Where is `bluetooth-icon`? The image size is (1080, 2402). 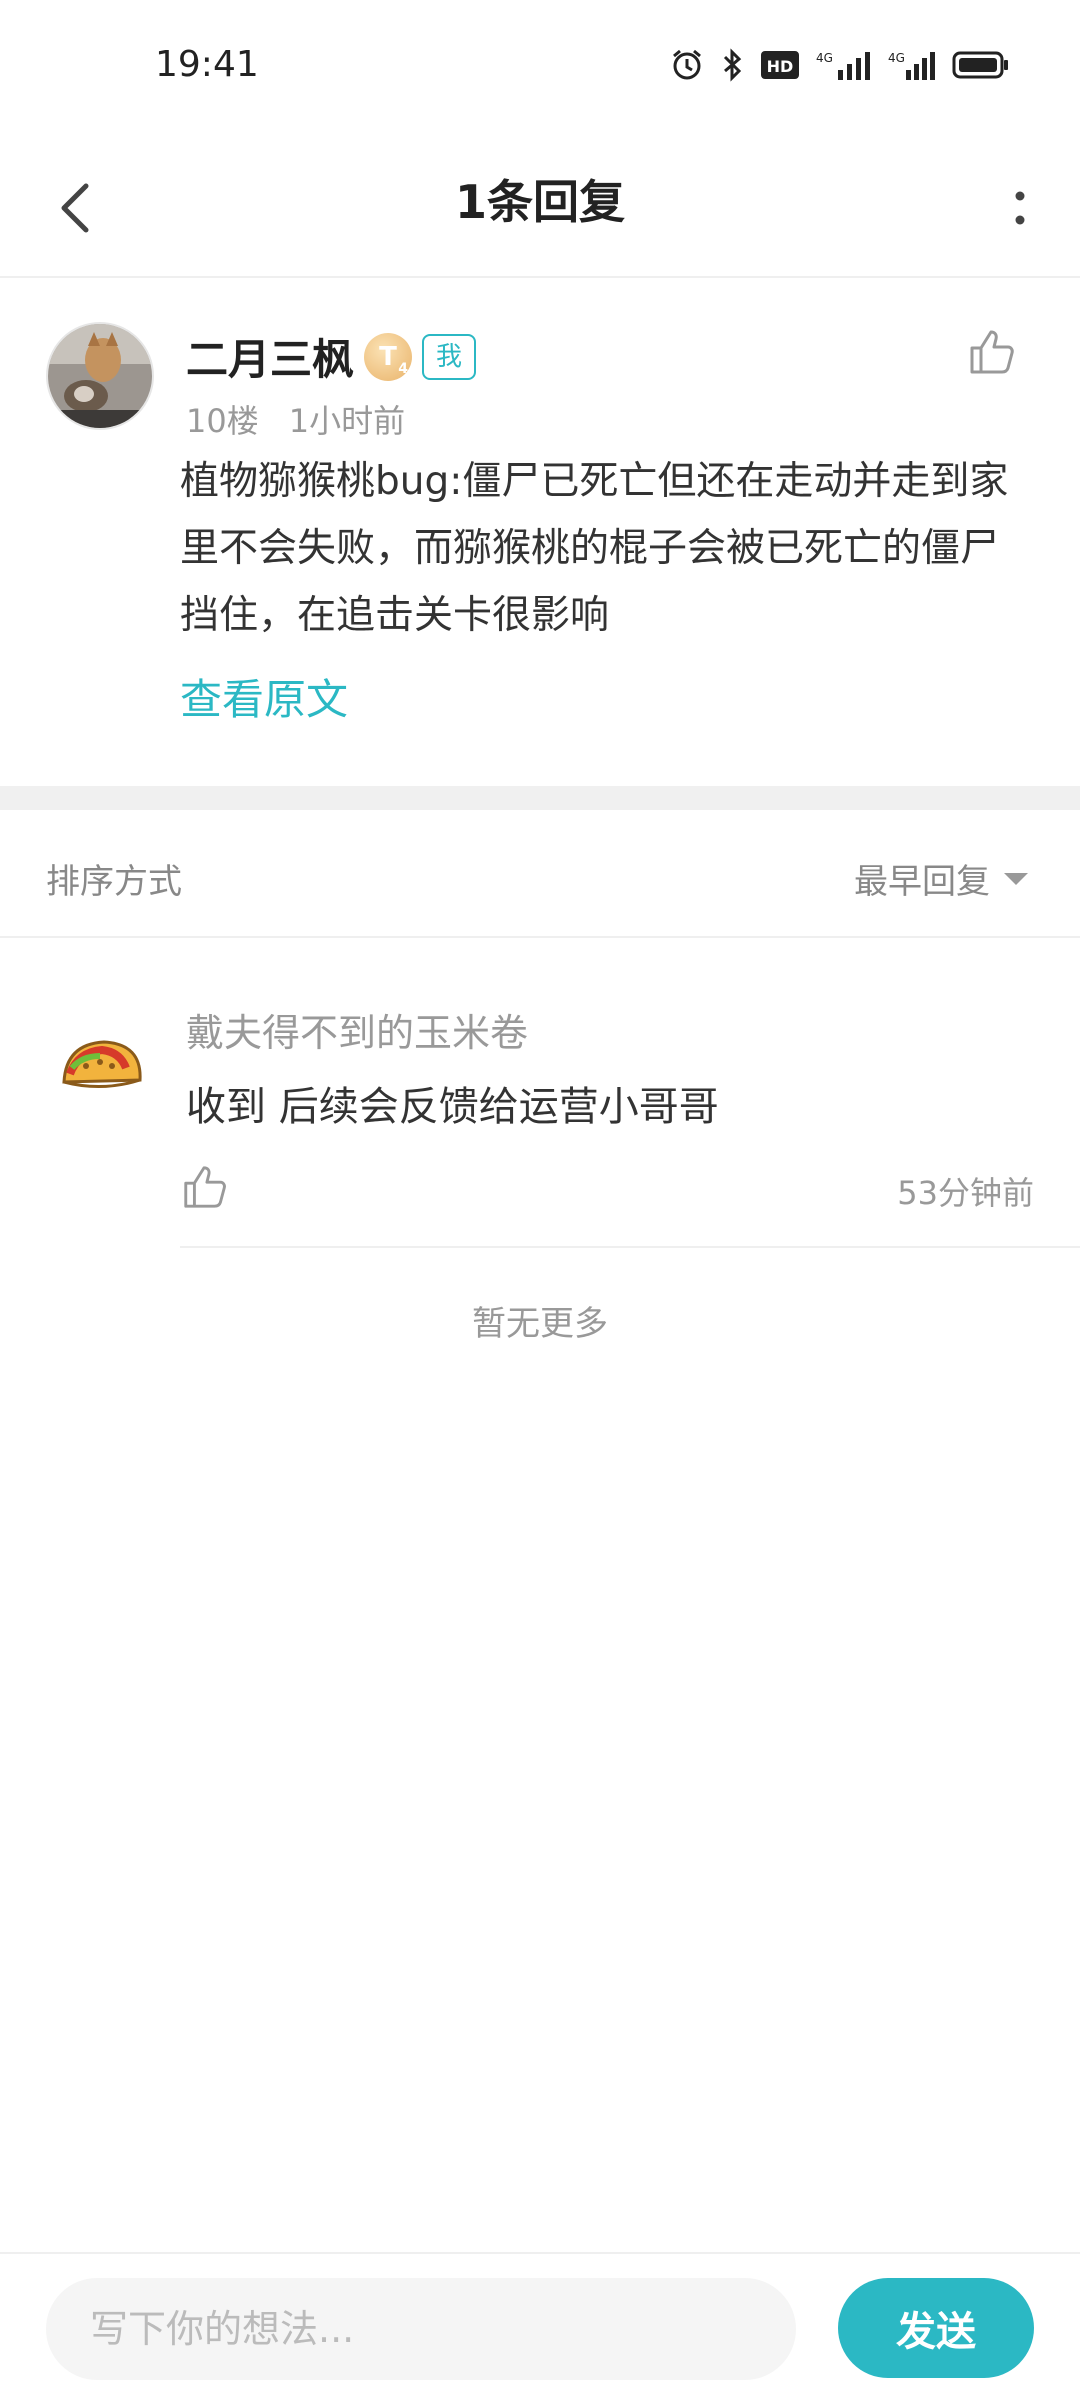
bluetooth-icon is located at coordinates (732, 65).